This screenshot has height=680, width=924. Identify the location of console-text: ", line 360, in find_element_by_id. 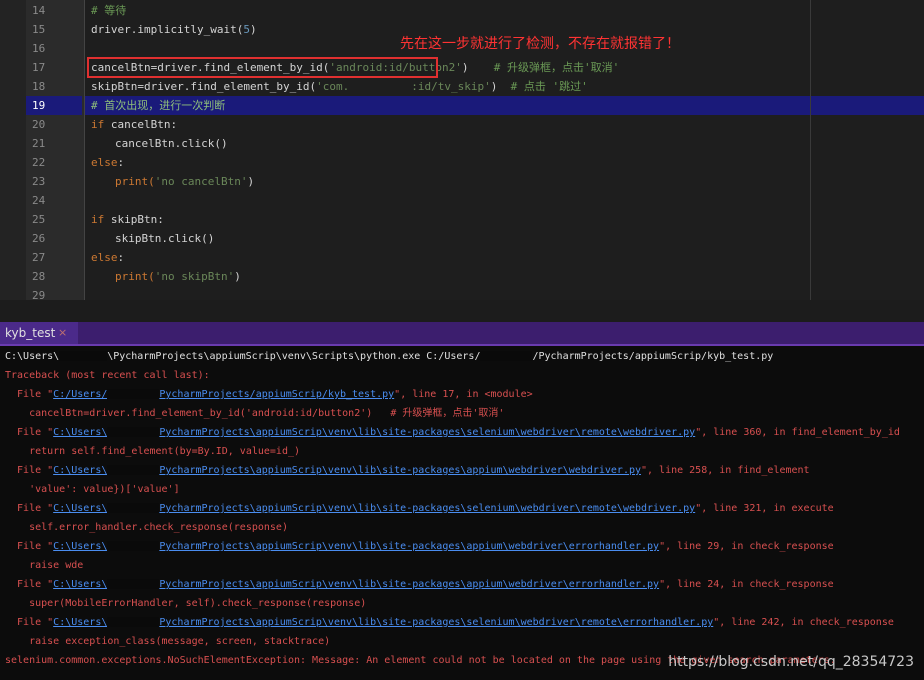
(797, 432).